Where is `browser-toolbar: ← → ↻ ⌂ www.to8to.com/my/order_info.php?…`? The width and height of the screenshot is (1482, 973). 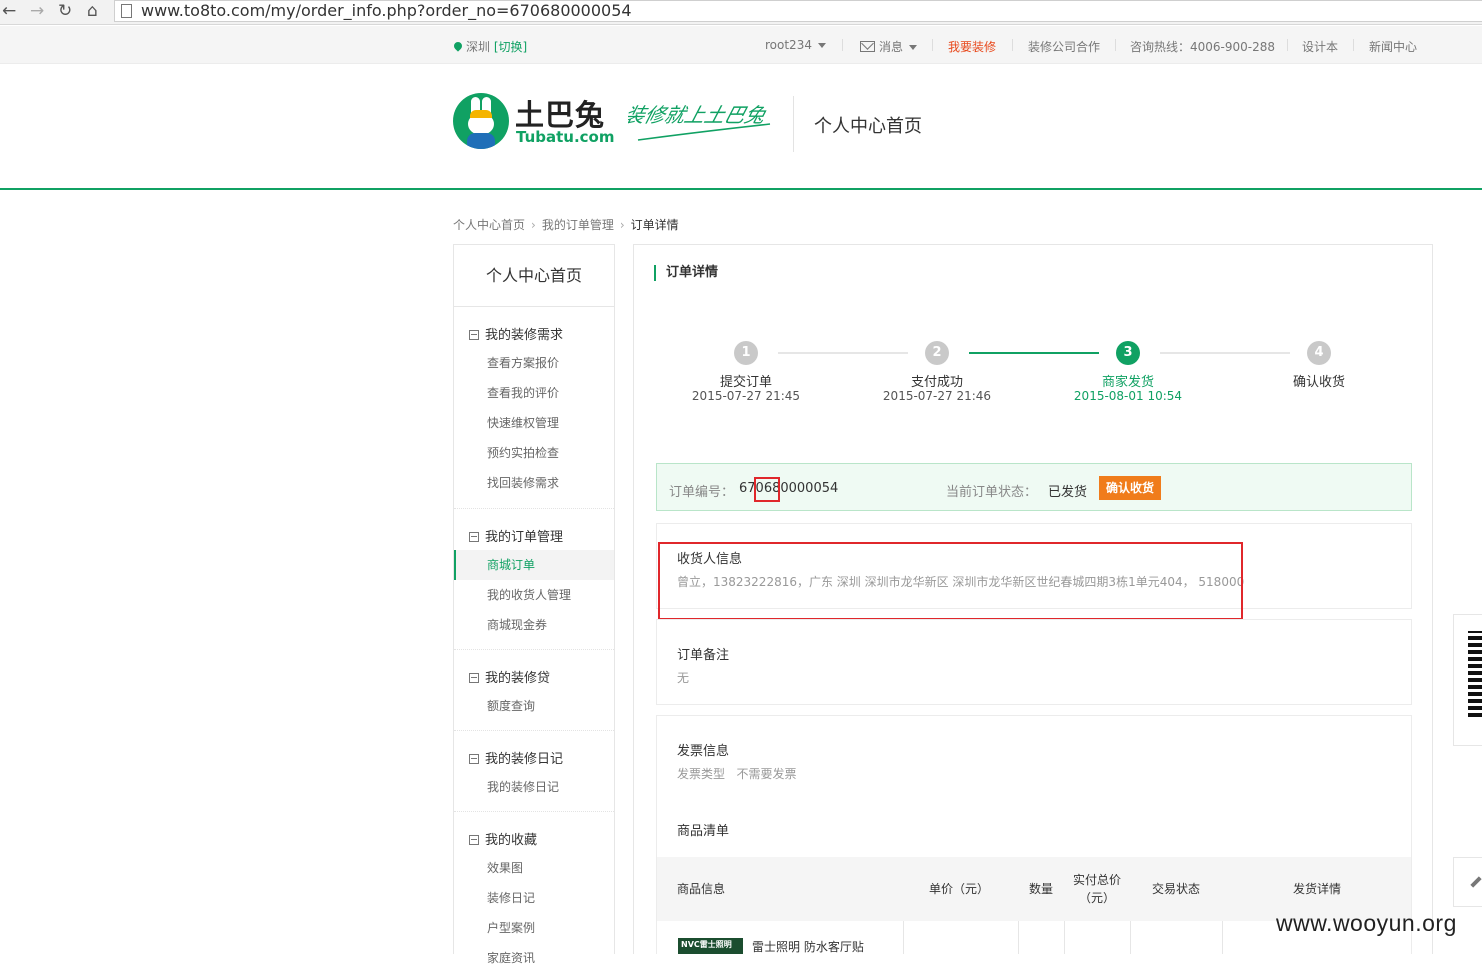
browser-toolbar: ← → ↻ ⌂ www.to8to.com/my/order_info.php?… is located at coordinates (741, 12).